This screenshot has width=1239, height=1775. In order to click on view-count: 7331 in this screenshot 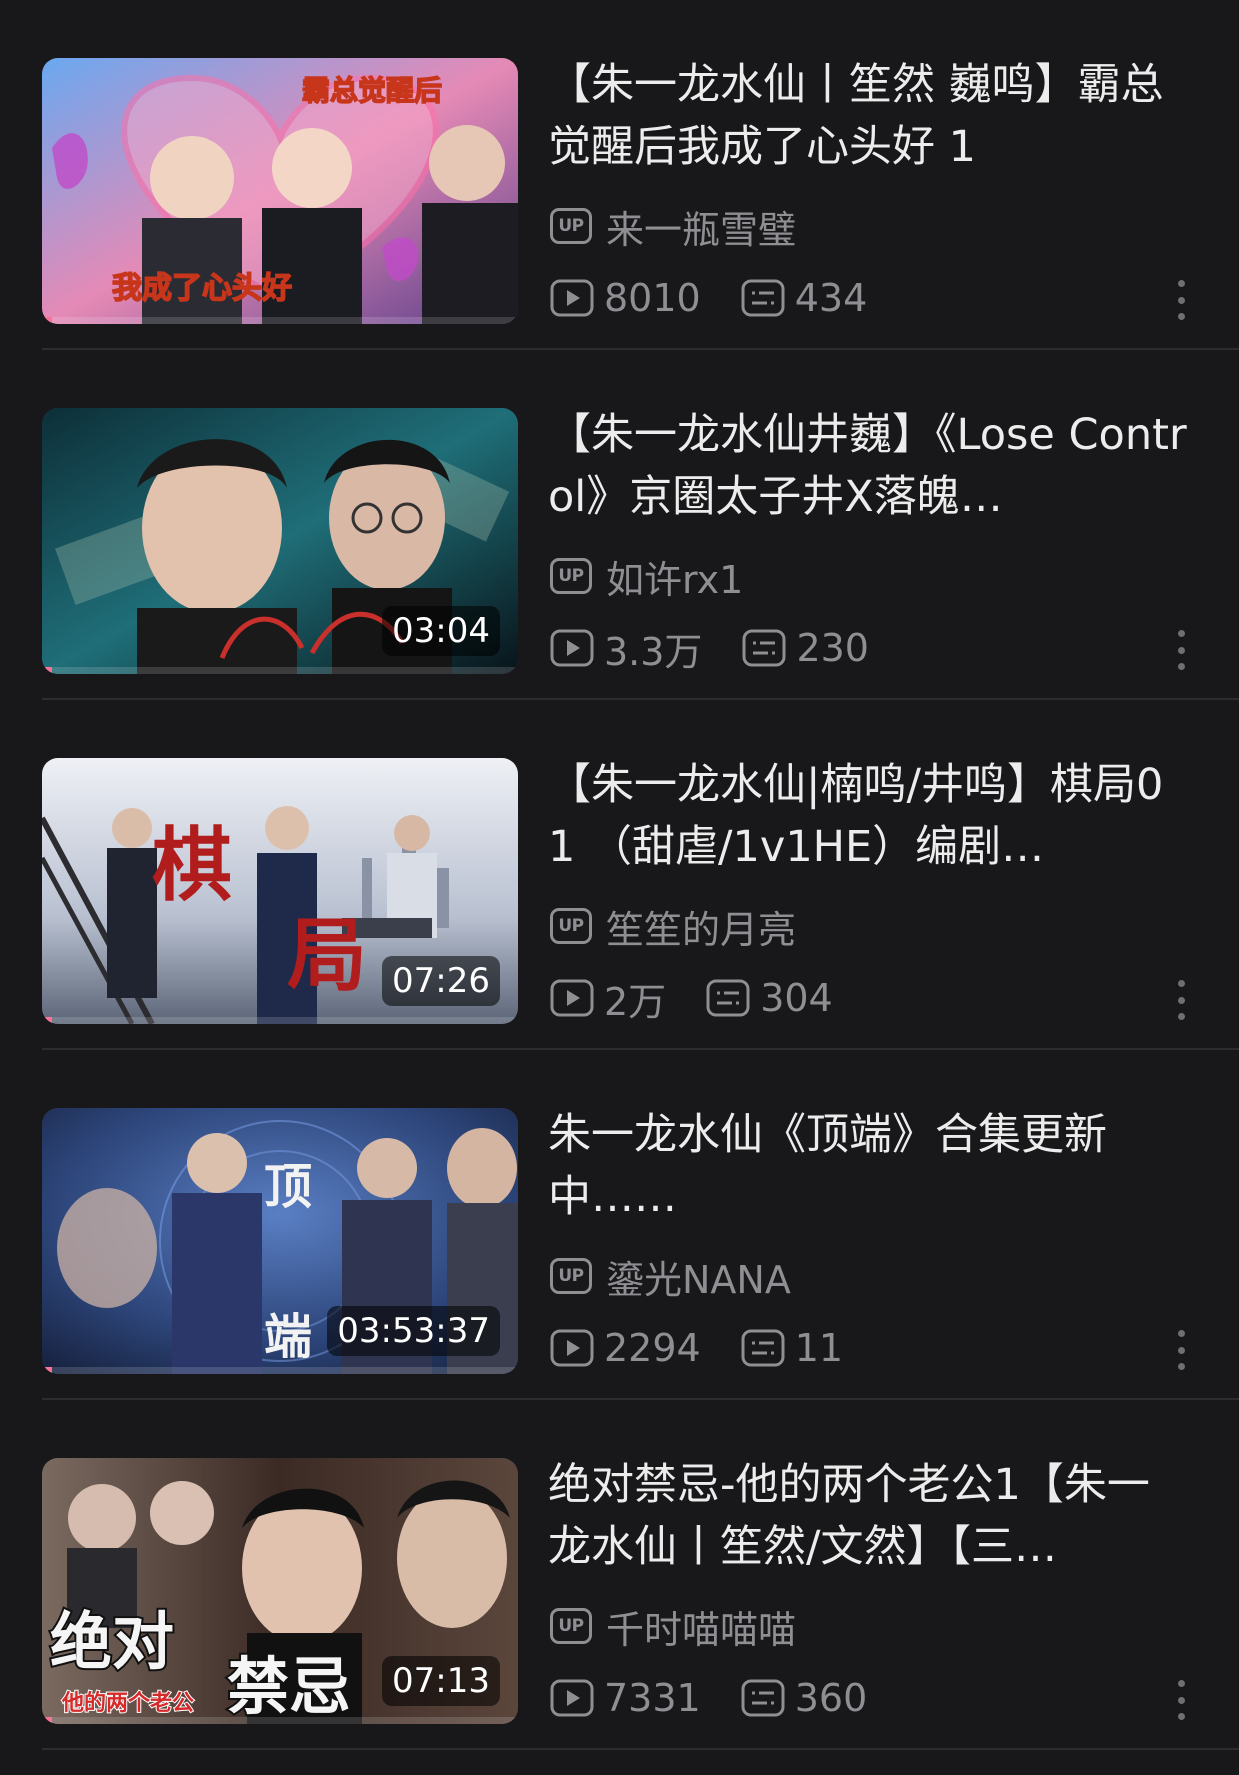, I will do `click(625, 1698)`.